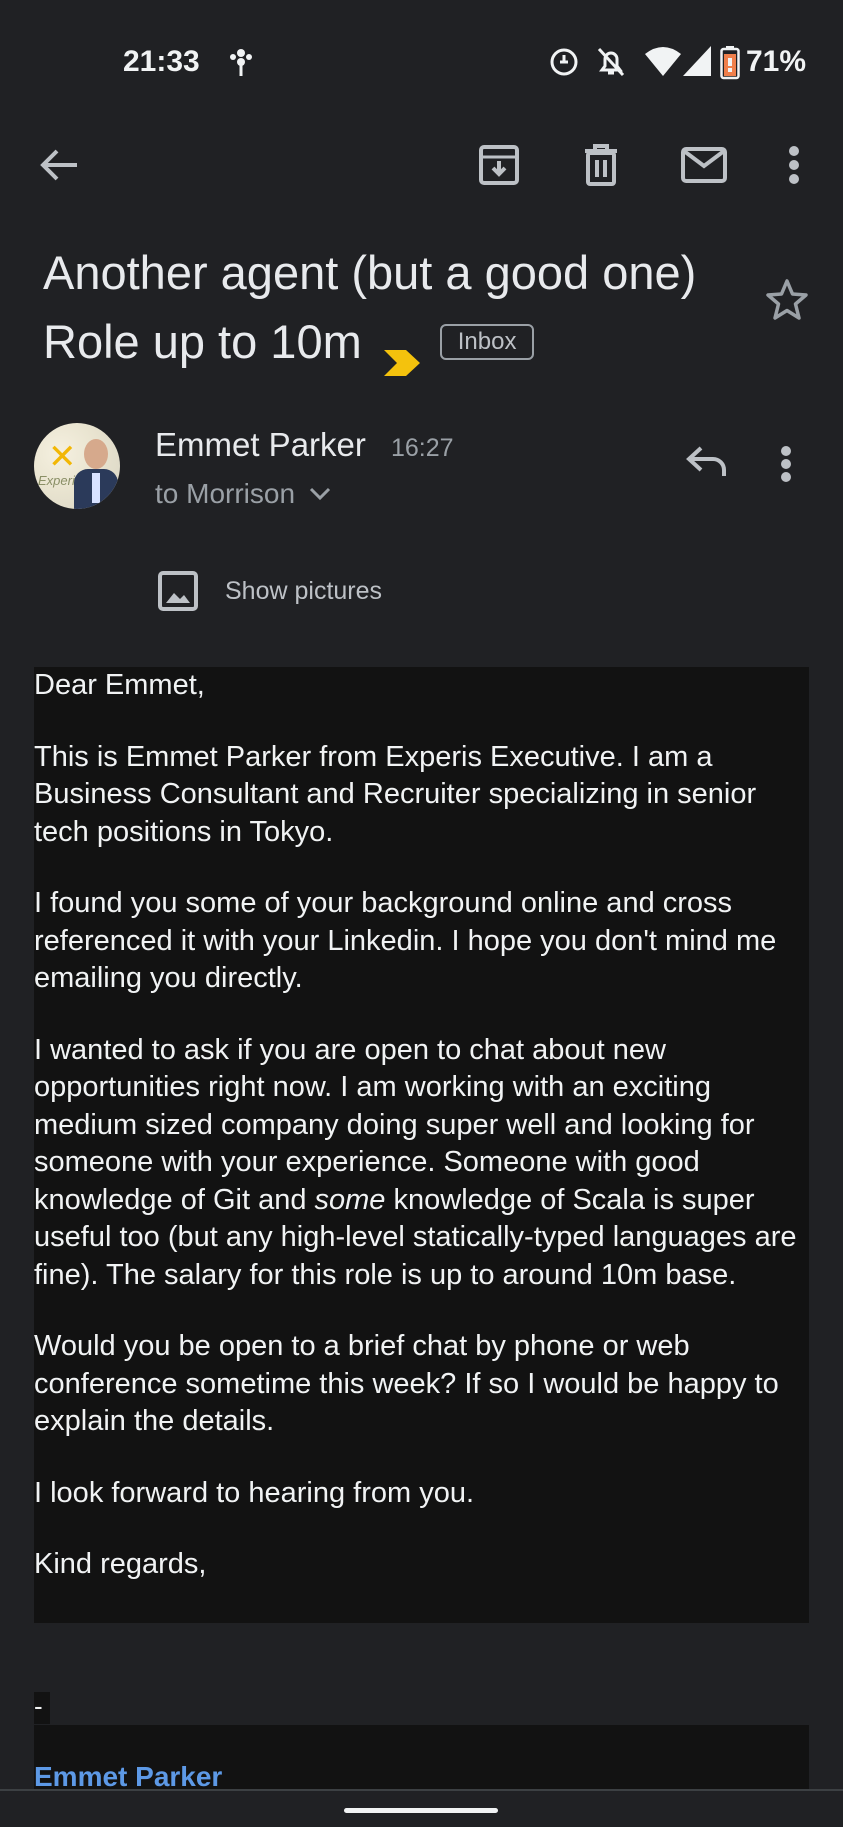 This screenshot has width=843, height=1827. I want to click on chevron-down-icon, so click(320, 494).